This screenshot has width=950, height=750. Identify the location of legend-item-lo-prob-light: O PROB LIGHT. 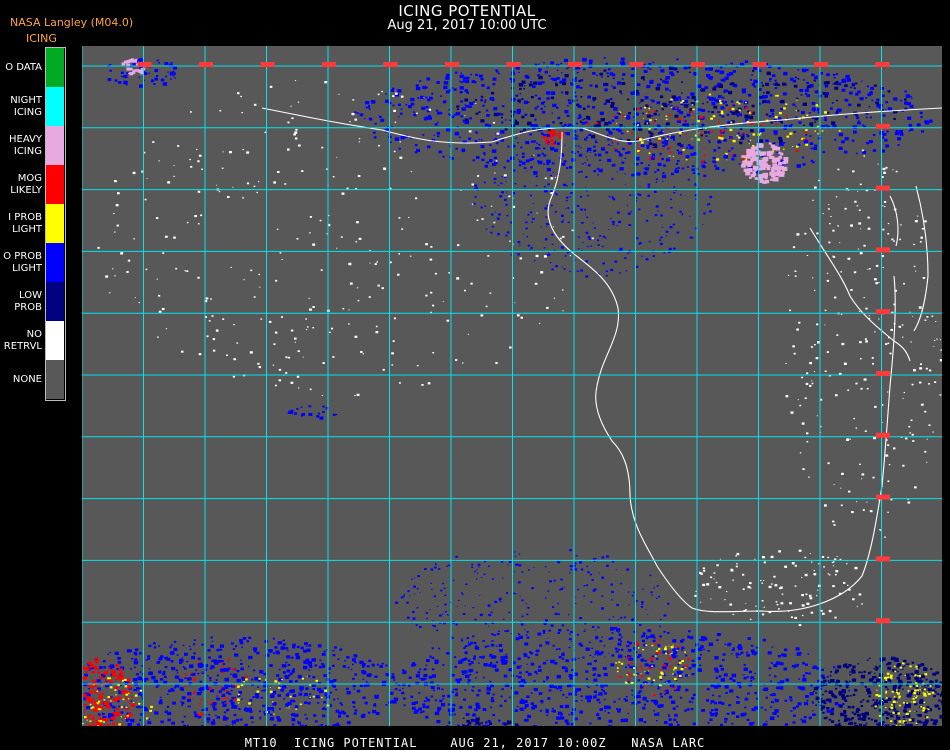
(33, 262).